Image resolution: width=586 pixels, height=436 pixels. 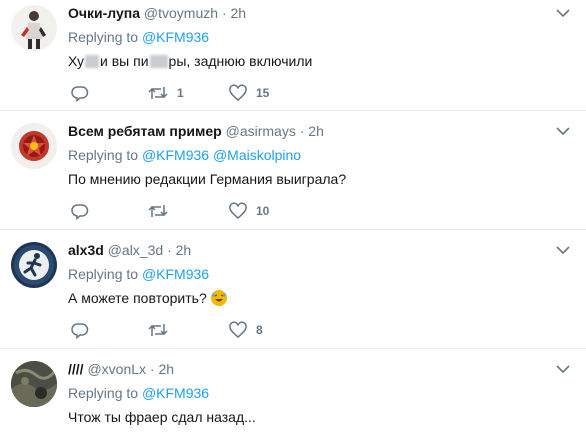 What do you see at coordinates (190, 61) in the screenshot?
I see `tweet-text: Ху и вы пи ры, заднюю включили` at bounding box center [190, 61].